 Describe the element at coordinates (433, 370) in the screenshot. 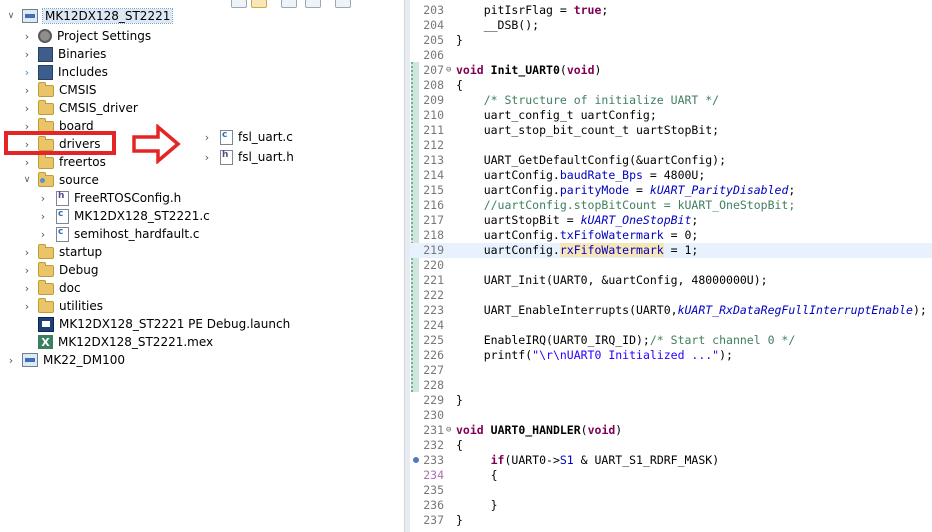

I see `line-number: 227` at that location.